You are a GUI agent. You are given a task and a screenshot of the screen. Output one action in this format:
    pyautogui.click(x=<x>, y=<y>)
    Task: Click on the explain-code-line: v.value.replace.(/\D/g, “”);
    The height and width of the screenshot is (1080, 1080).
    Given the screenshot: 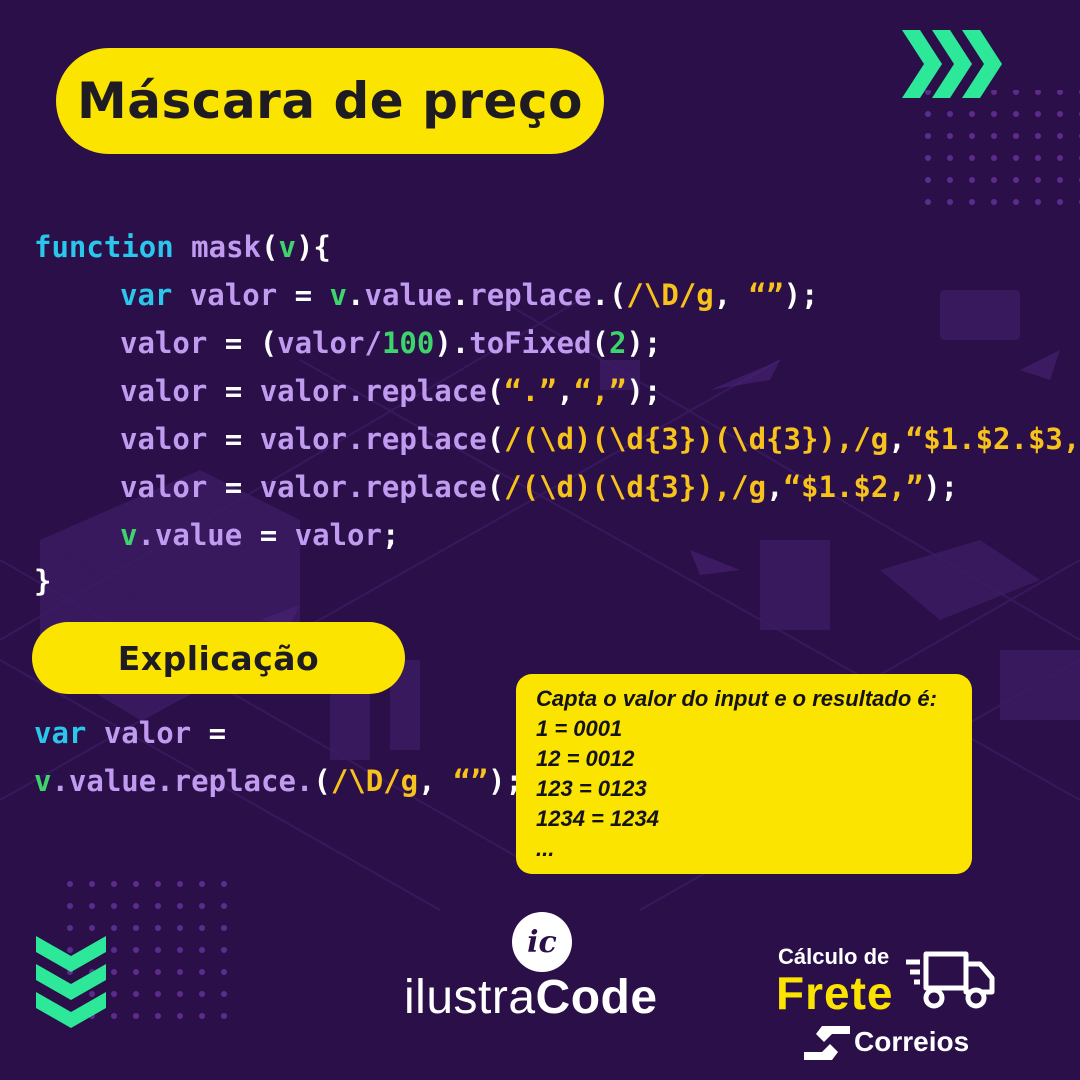 What is the action you would take?
    pyautogui.click(x=278, y=781)
    